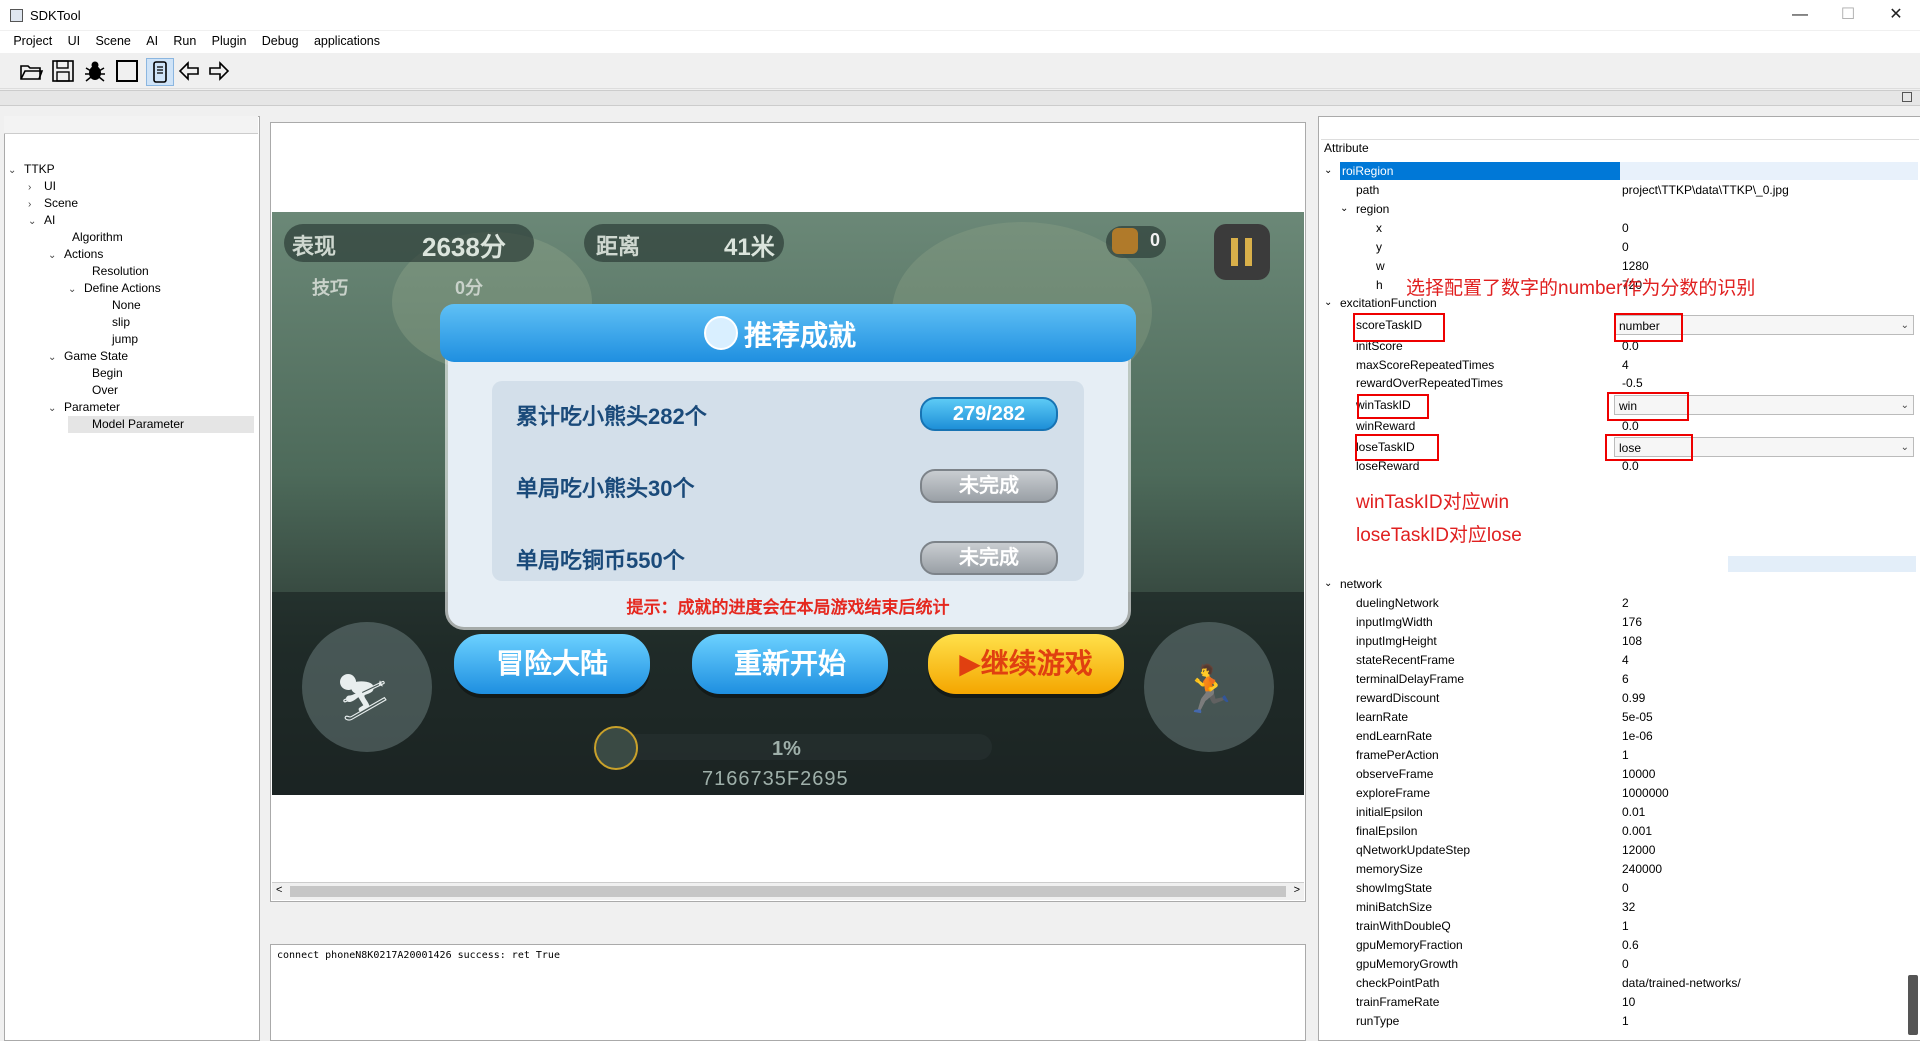  I want to click on open-folder-icon, so click(31, 71).